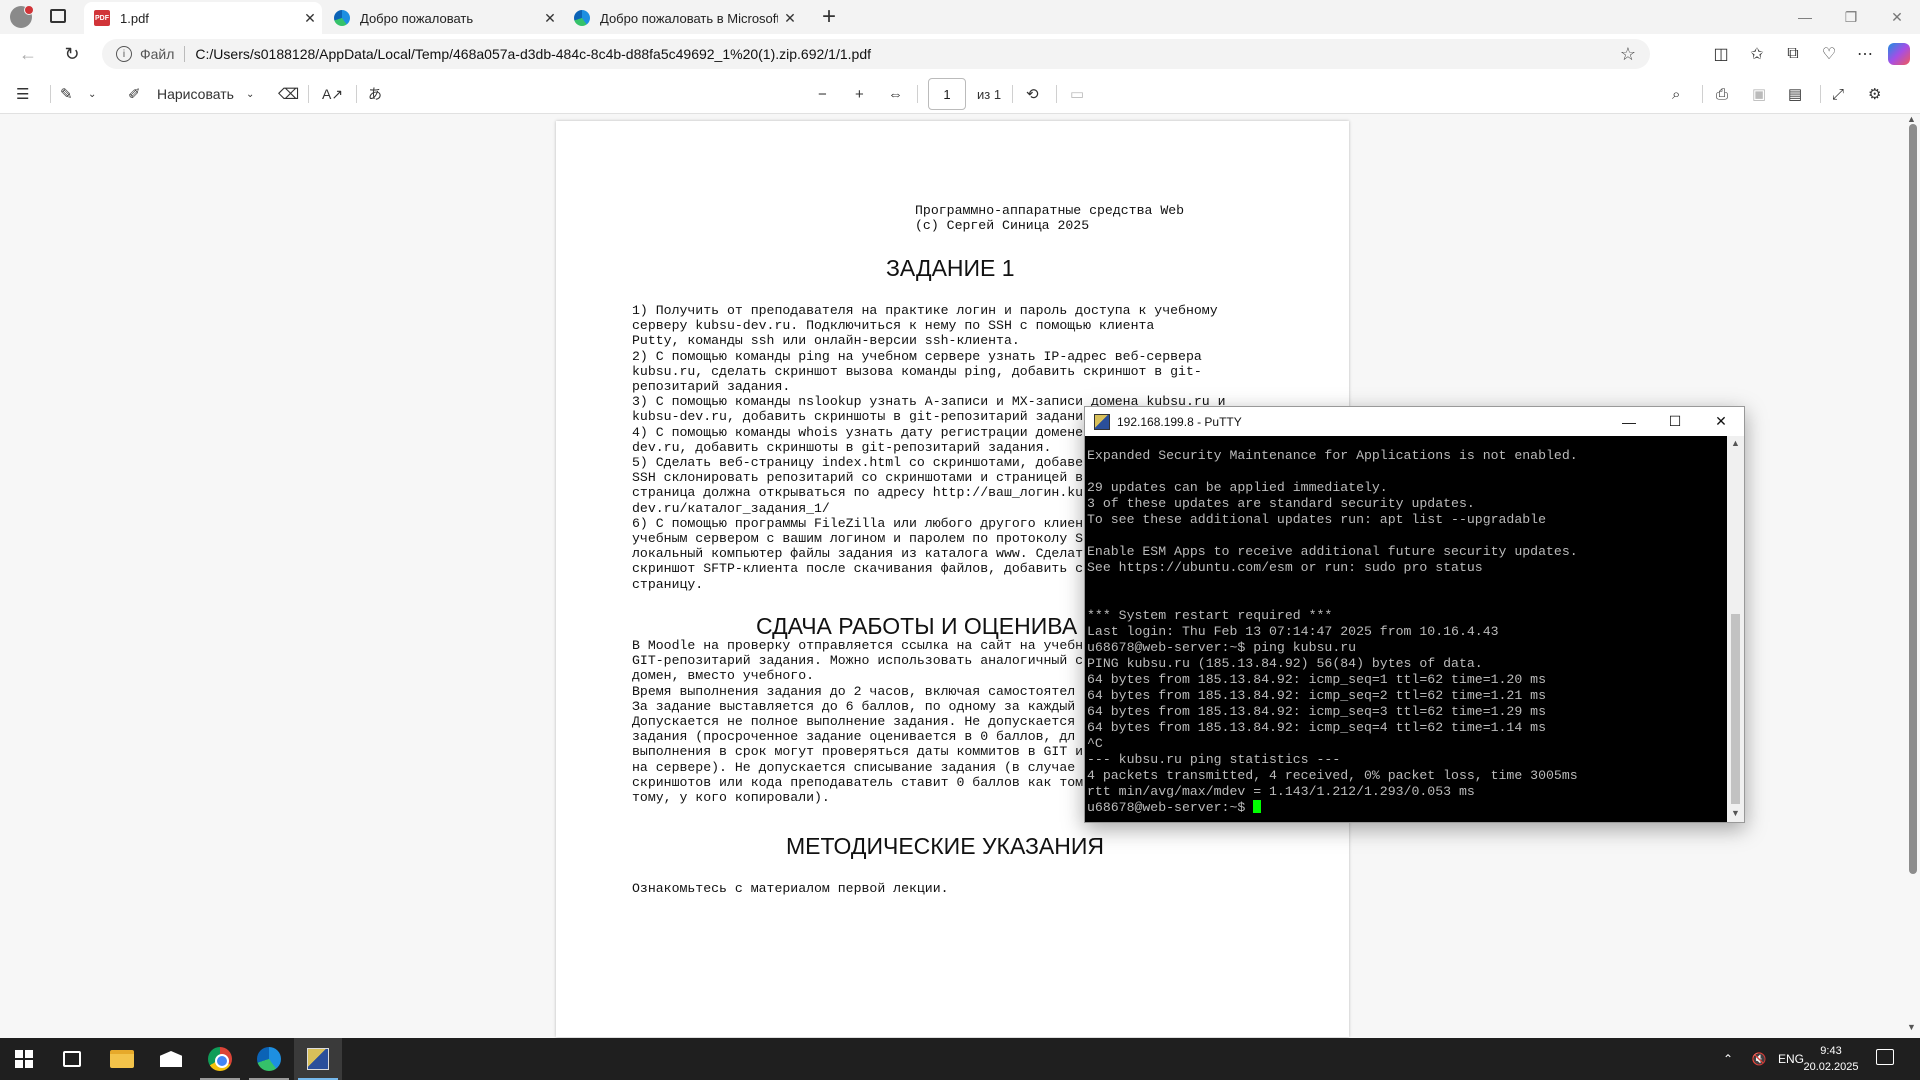  What do you see at coordinates (1214, 759) in the screenshot?
I see `terminal-line: --- kubsu.ru ping statistics ---` at bounding box center [1214, 759].